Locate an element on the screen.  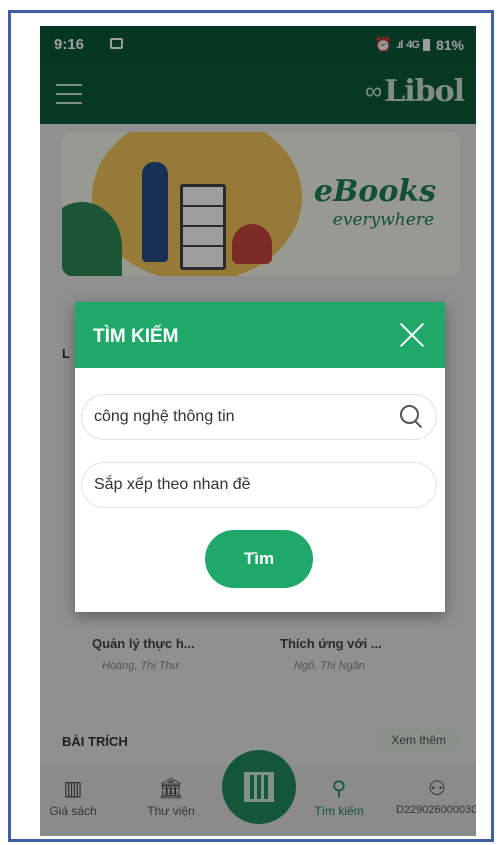
sort-select-value: Sắp xếp theo nhan đề is located at coordinates (172, 484).